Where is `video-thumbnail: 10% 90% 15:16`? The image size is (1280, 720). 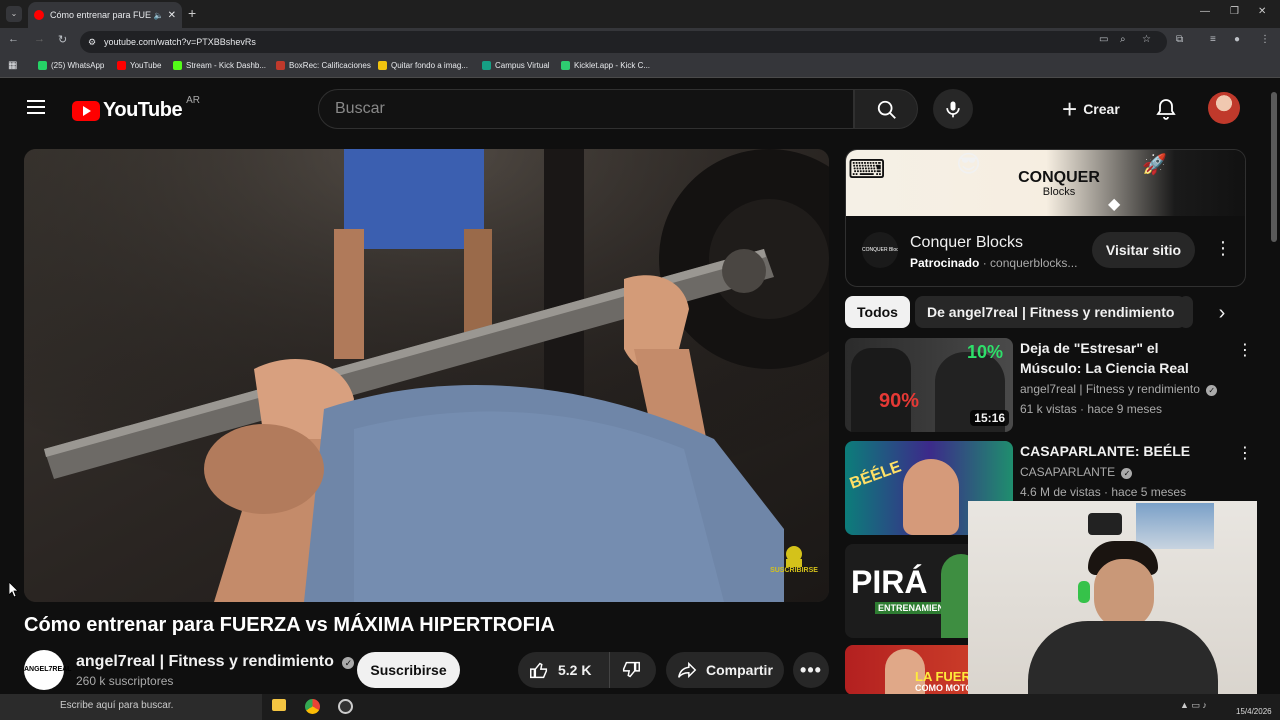
video-thumbnail: 10% 90% 15:16 is located at coordinates (929, 385).